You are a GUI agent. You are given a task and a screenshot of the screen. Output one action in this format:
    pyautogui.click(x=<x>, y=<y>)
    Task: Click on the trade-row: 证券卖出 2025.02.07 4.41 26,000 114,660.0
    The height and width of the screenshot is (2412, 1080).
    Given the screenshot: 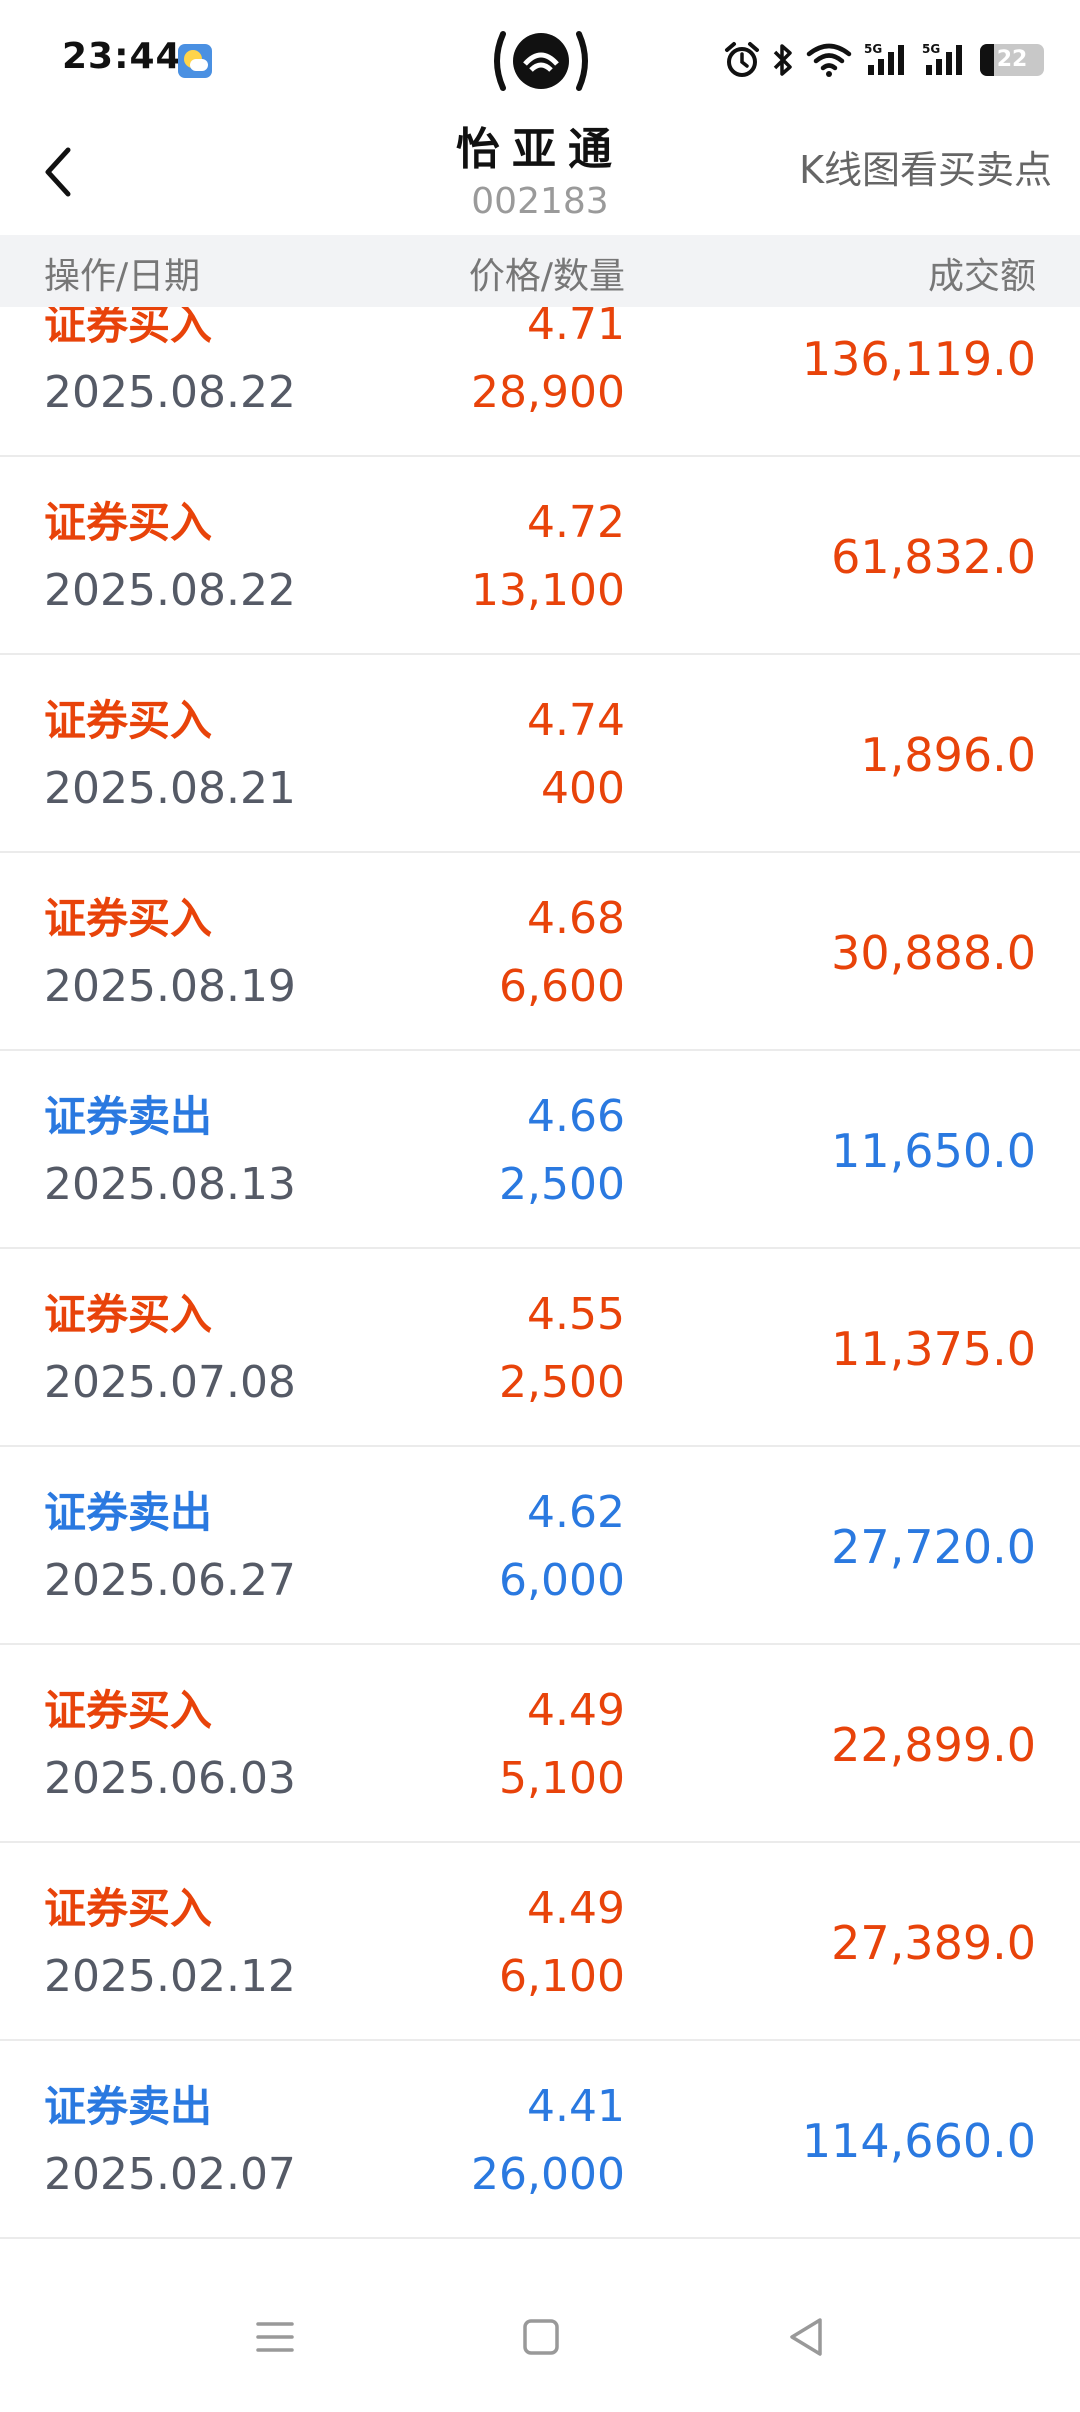 What is the action you would take?
    pyautogui.click(x=540, y=2140)
    